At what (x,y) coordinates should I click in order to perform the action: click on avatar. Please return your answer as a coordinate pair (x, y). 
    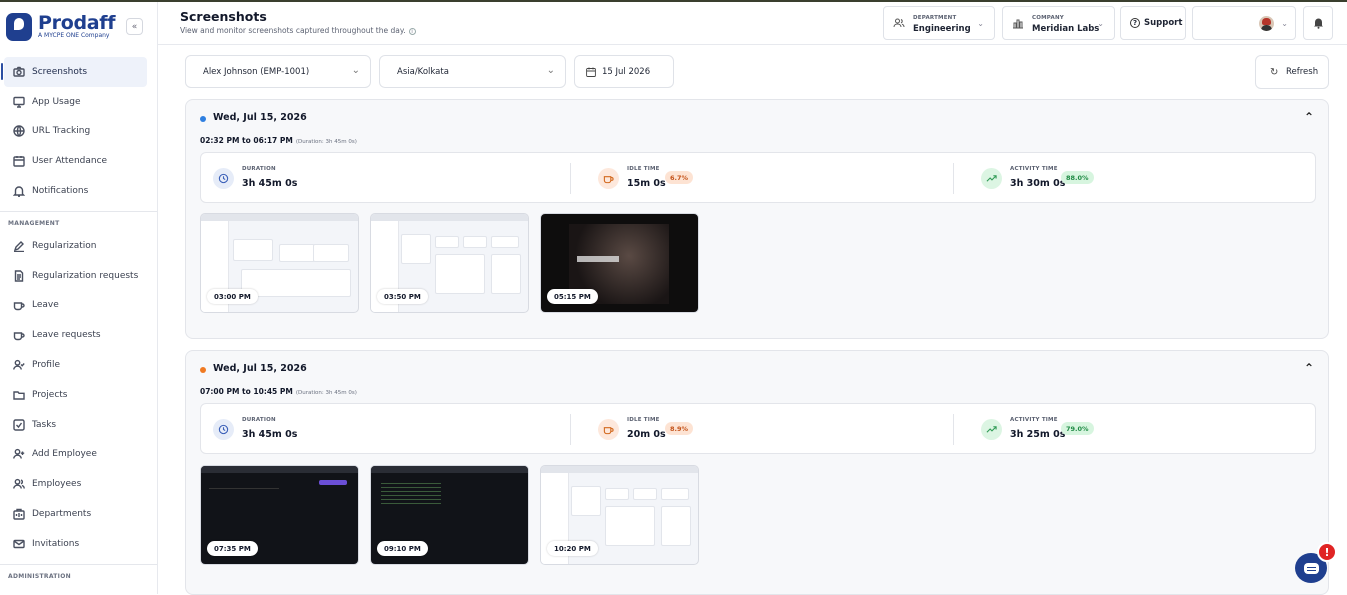
    Looking at the image, I should click on (1266, 23).